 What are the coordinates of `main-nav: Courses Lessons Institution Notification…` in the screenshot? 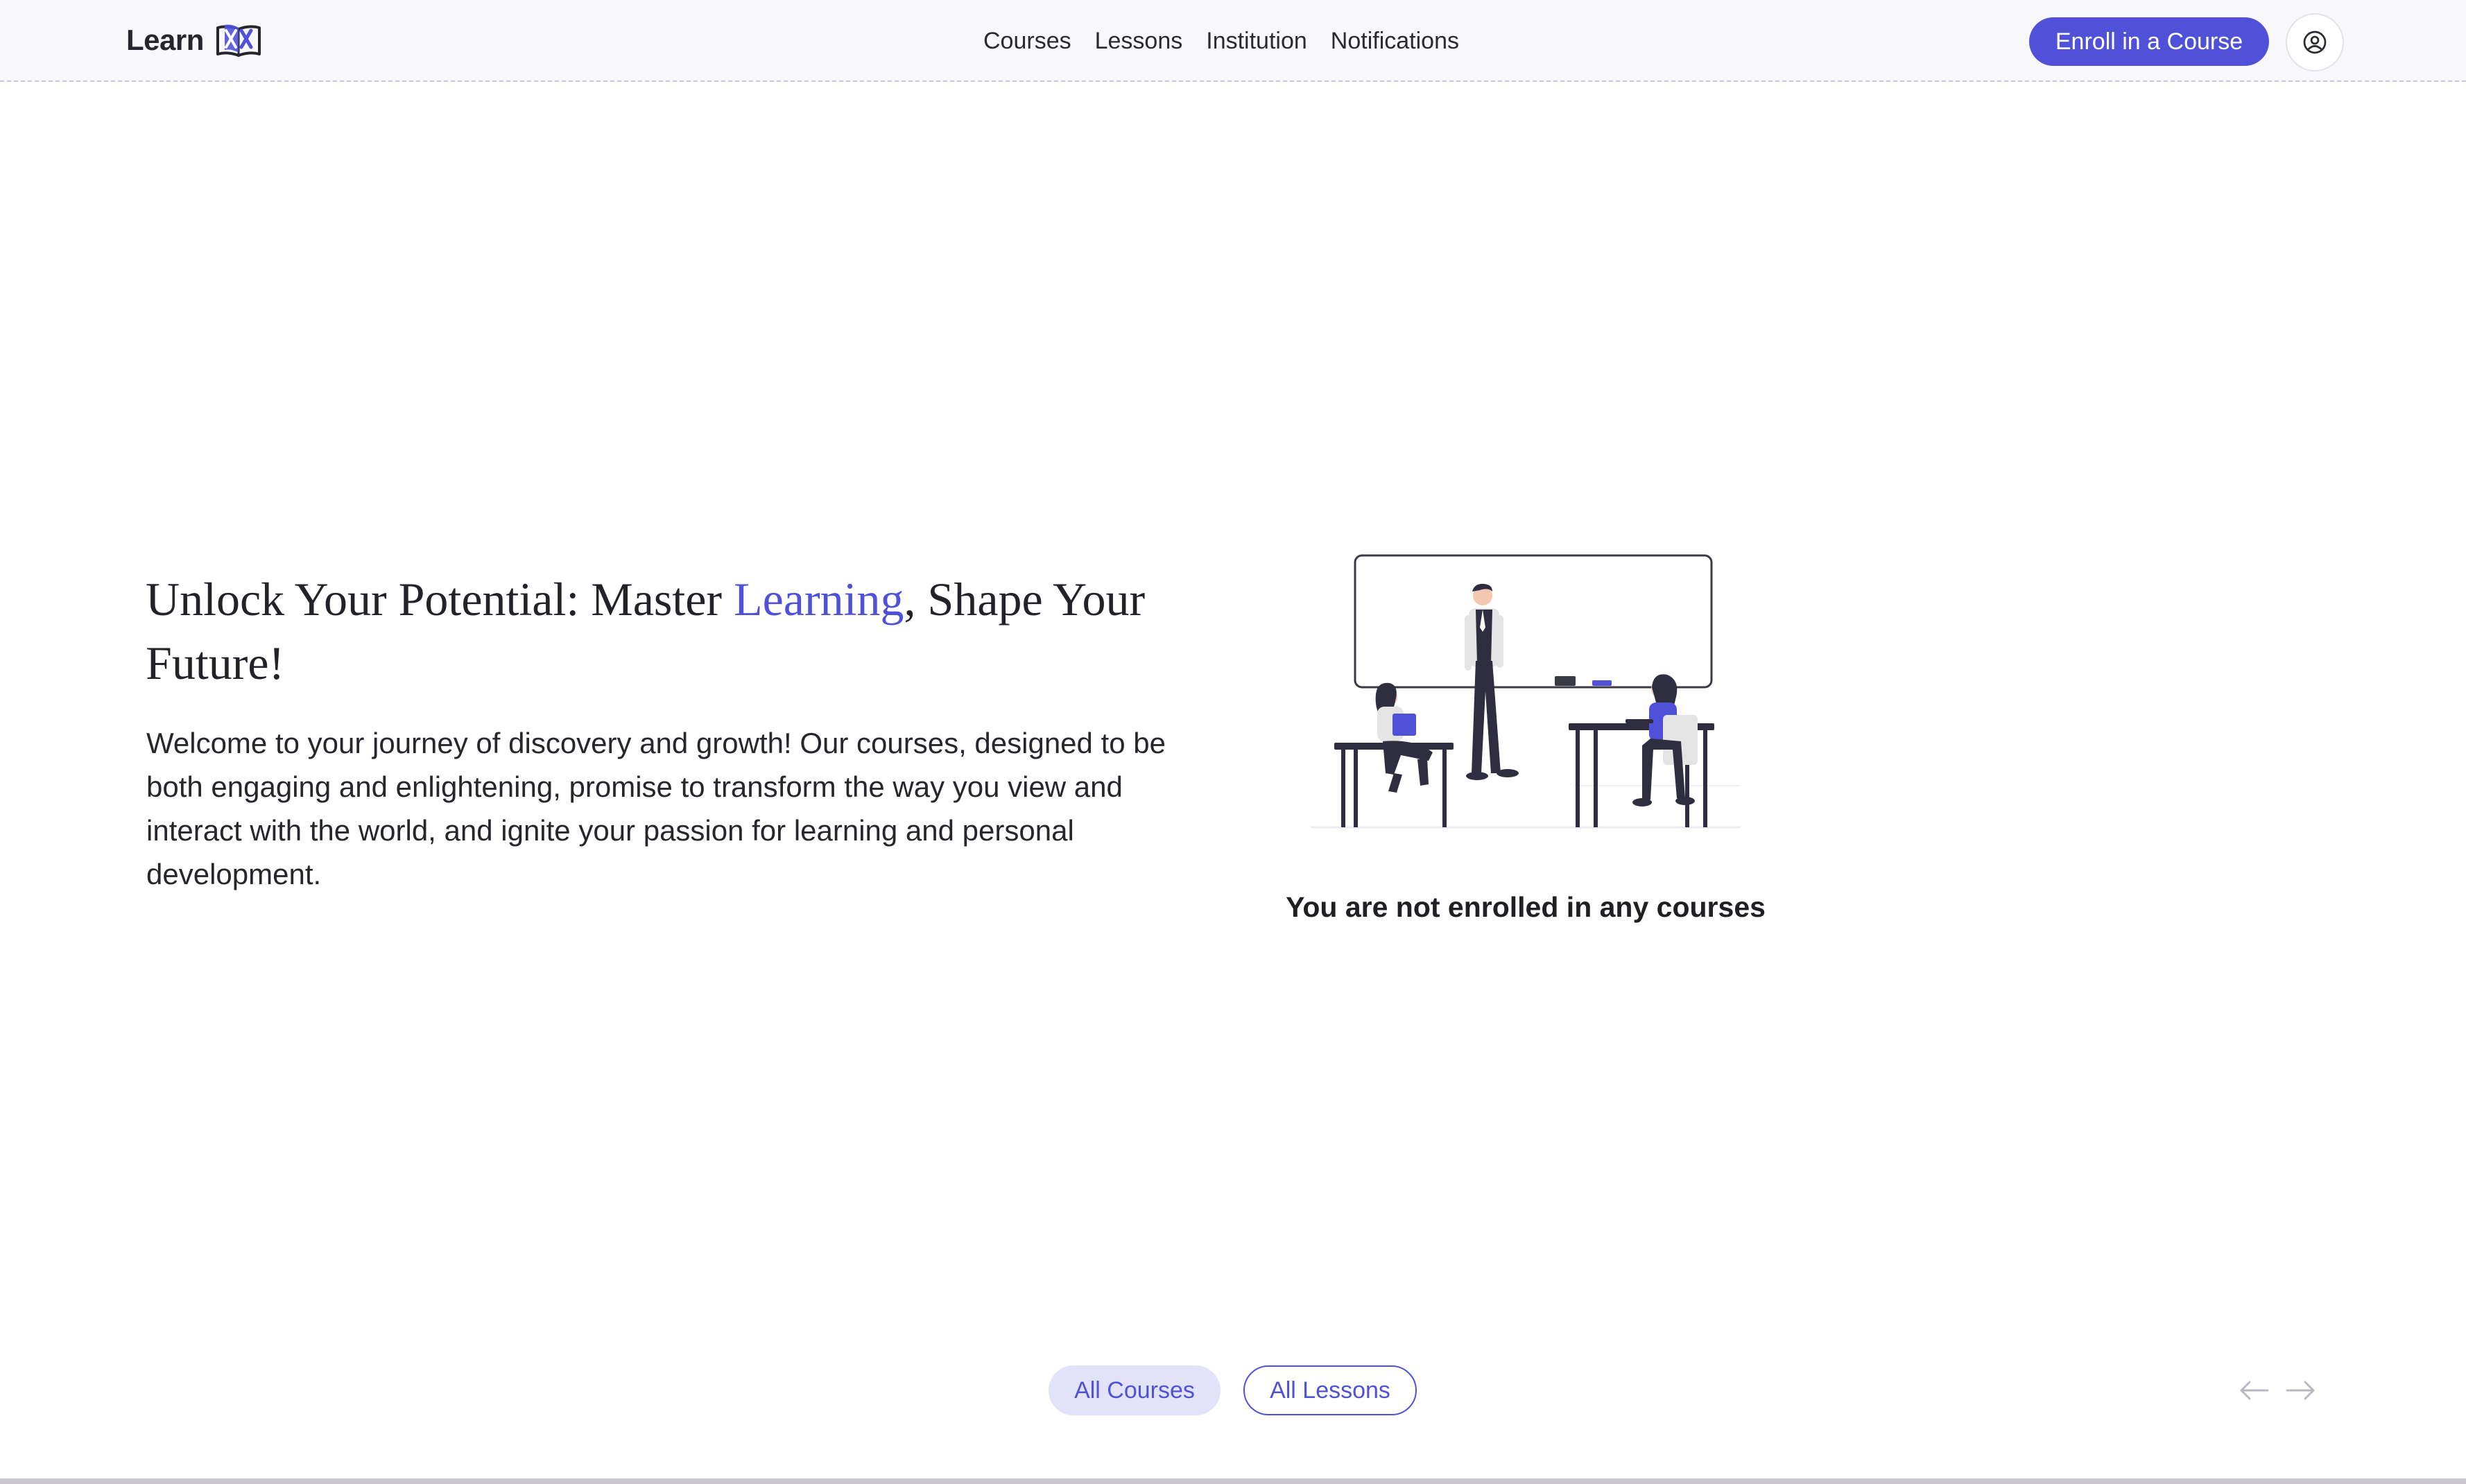 It's located at (1221, 41).